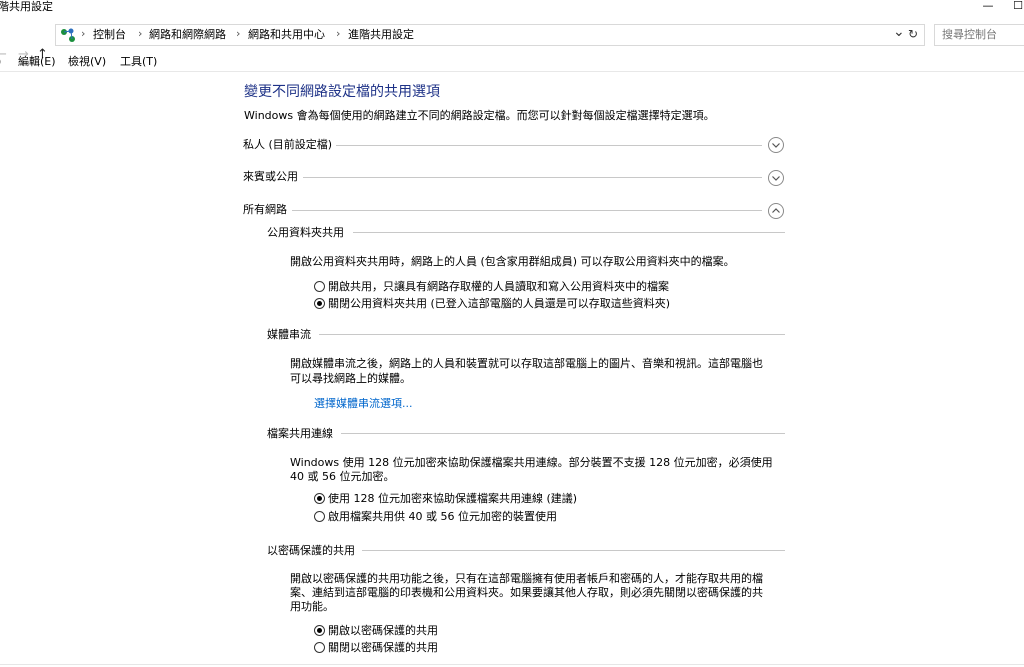 The image size is (1024, 667). What do you see at coordinates (452, 498) in the screenshot?
I see `encryption-128-label: 使用 128 位元加密來協助保護檔案共用連線 (建議)` at bounding box center [452, 498].